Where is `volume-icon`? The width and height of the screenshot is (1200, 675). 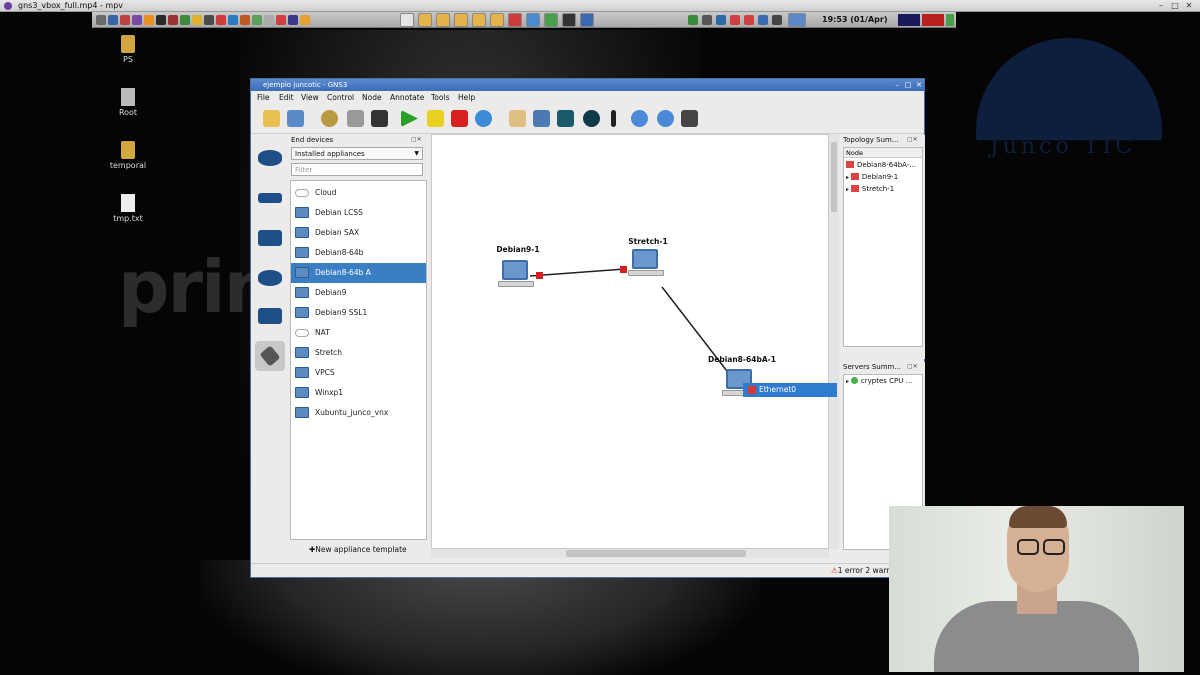 volume-icon is located at coordinates (777, 20).